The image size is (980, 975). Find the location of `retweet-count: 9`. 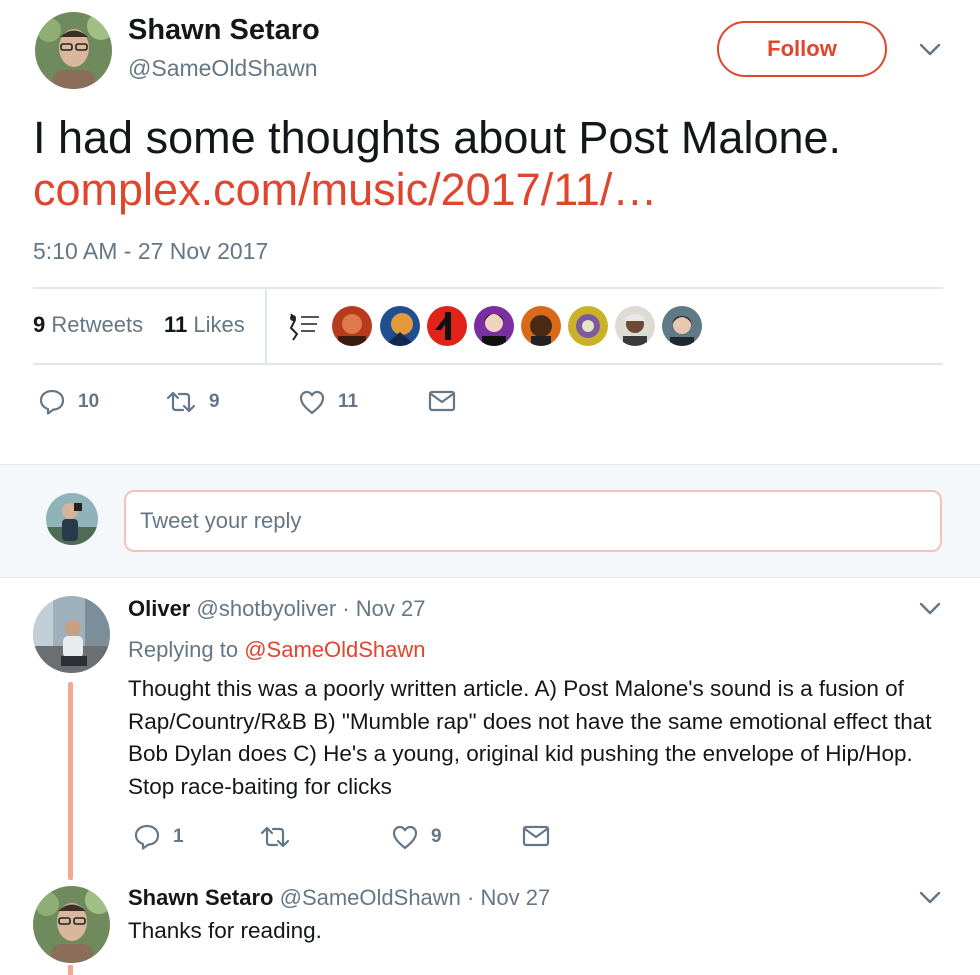

retweet-count: 9 is located at coordinates (214, 401).